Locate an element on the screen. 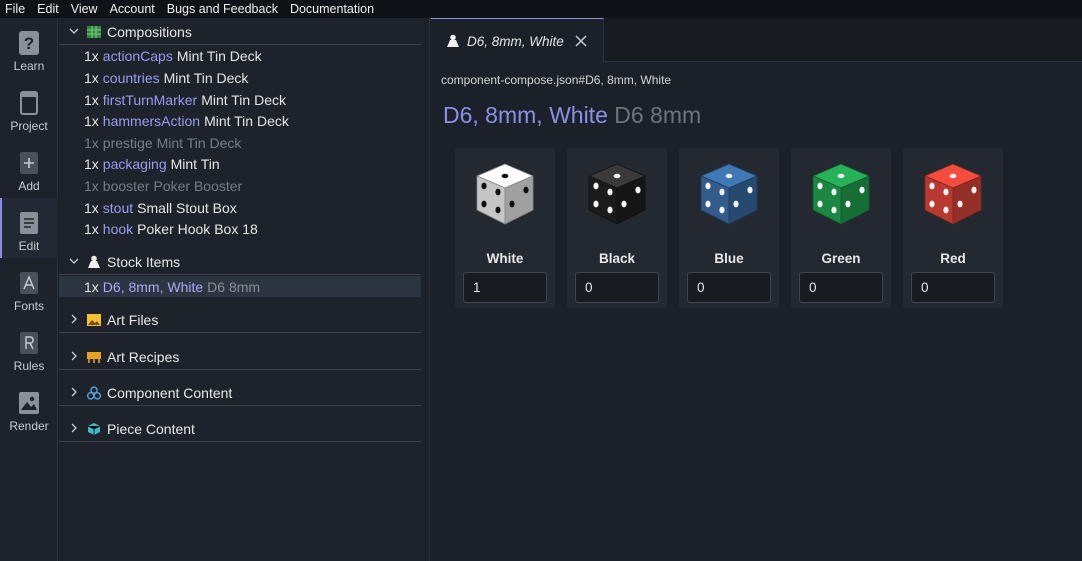 This screenshot has height=561, width=1082. list-item: 1x firstTurnMarker Mint Tin Deck is located at coordinates (240, 99).